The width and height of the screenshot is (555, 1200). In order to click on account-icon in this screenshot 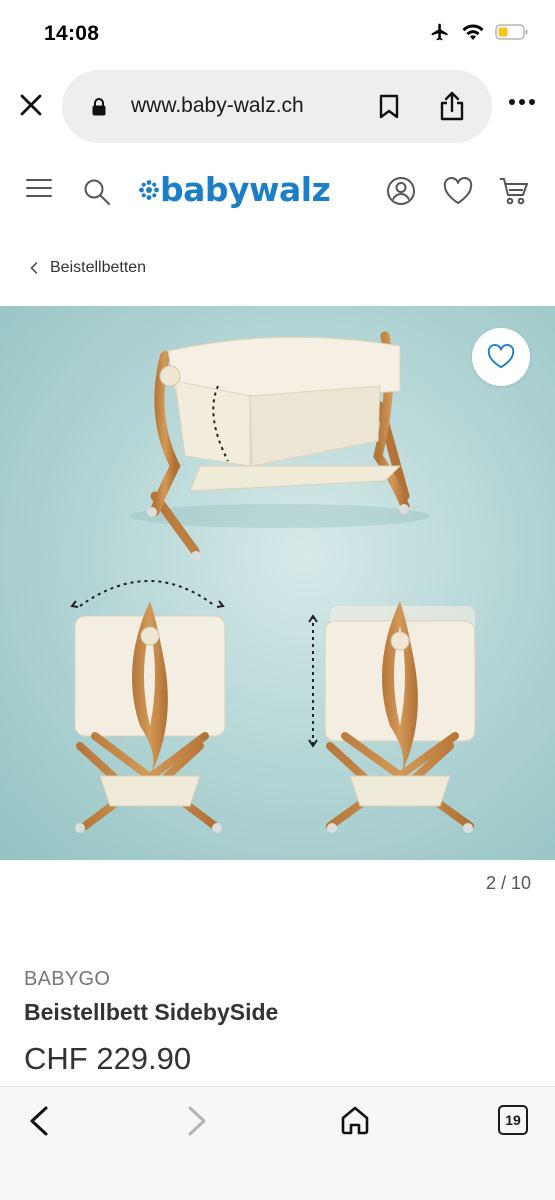, I will do `click(401, 191)`.